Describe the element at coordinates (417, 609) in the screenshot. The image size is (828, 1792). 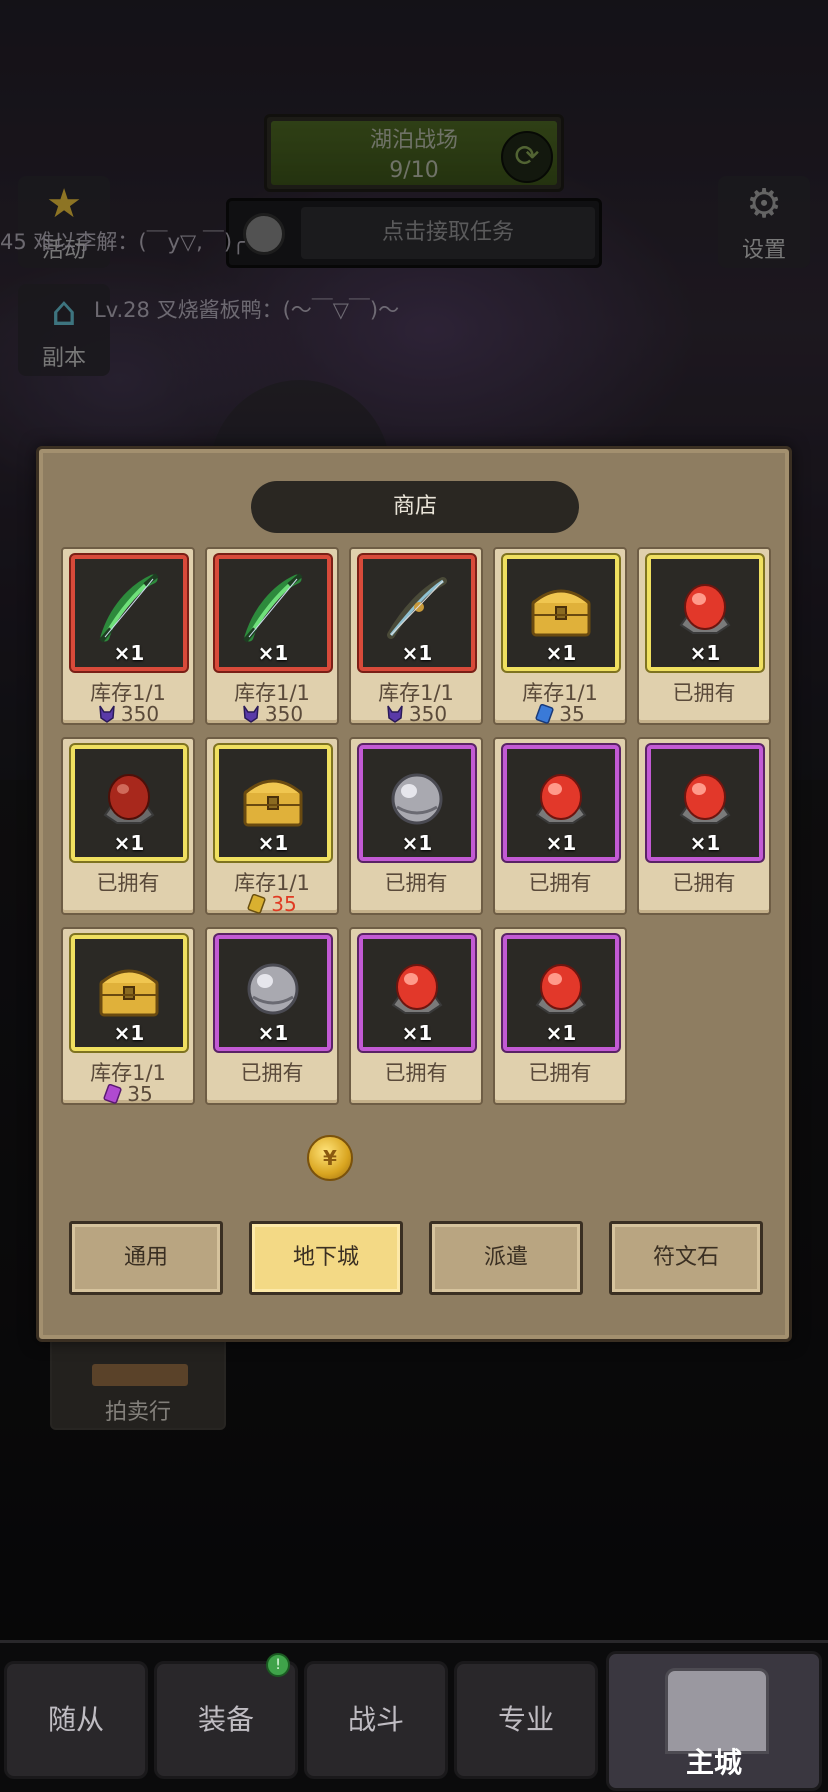
I see `dark-bow-icon` at that location.